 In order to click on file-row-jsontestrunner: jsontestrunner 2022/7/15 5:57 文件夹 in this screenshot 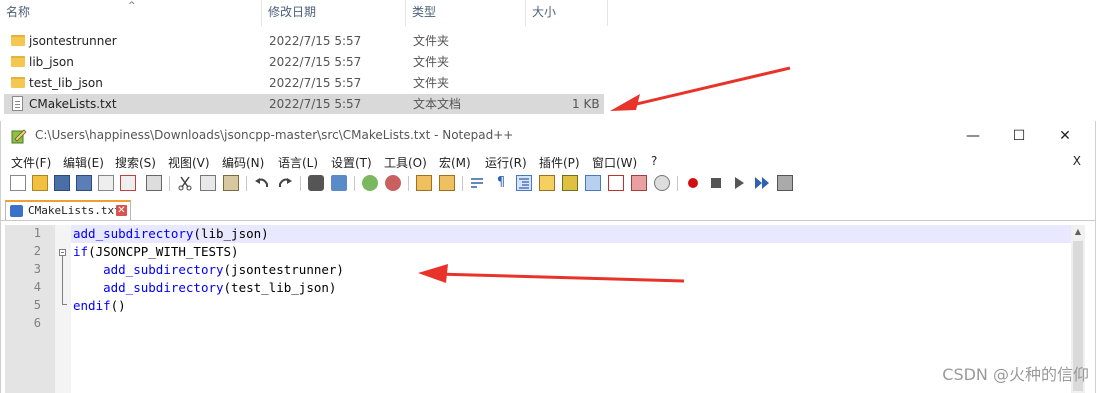, I will do `click(304, 41)`.